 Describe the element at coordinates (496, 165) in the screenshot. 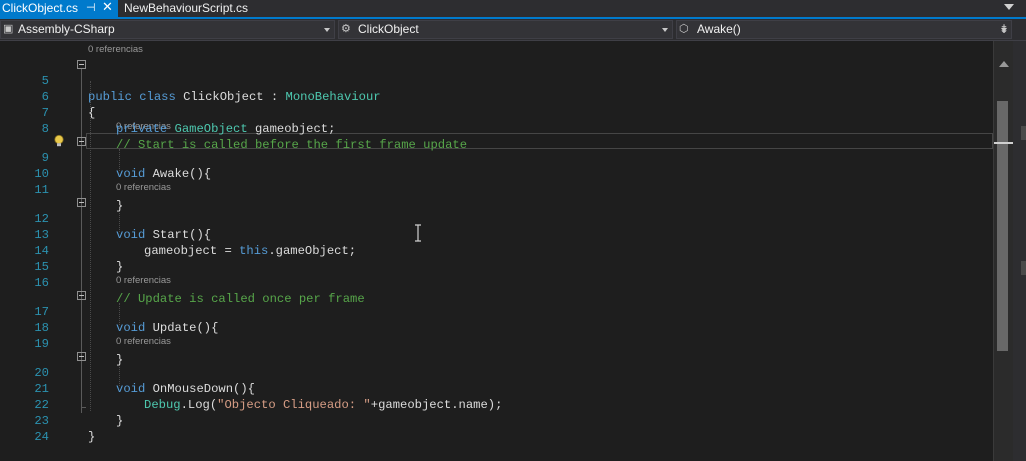

I see `code-line: 10` at that location.